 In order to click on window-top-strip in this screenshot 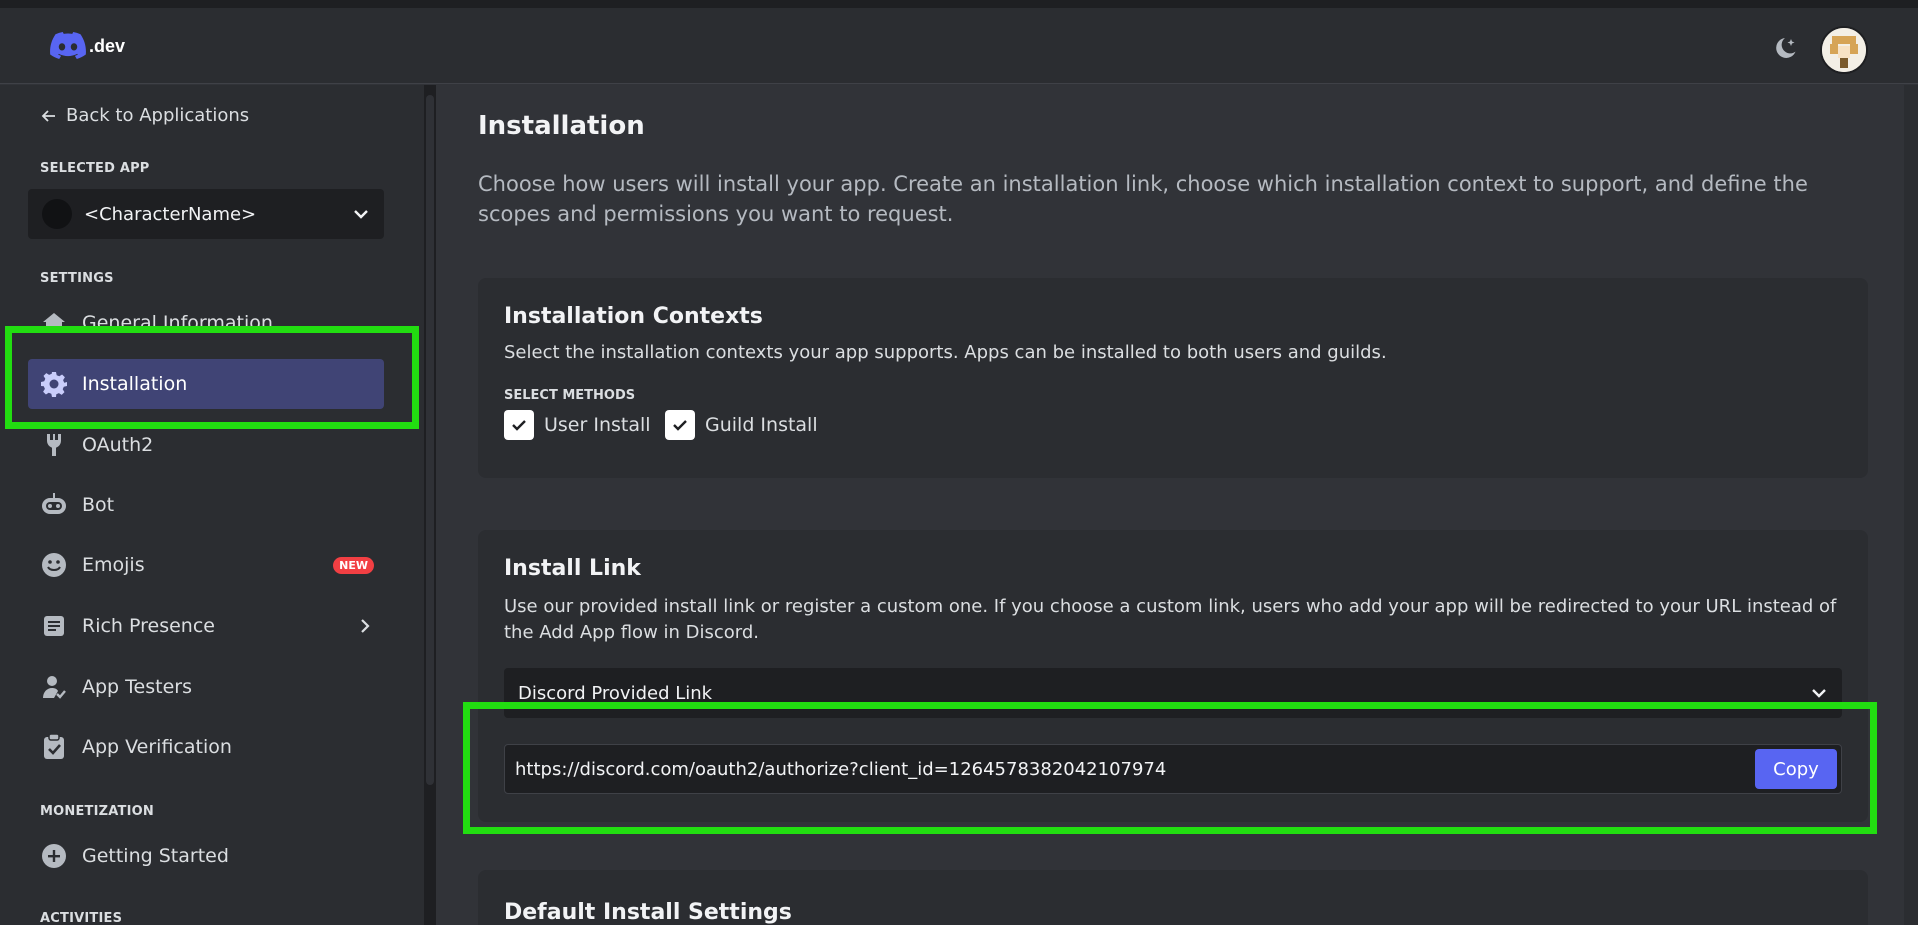, I will do `click(959, 4)`.